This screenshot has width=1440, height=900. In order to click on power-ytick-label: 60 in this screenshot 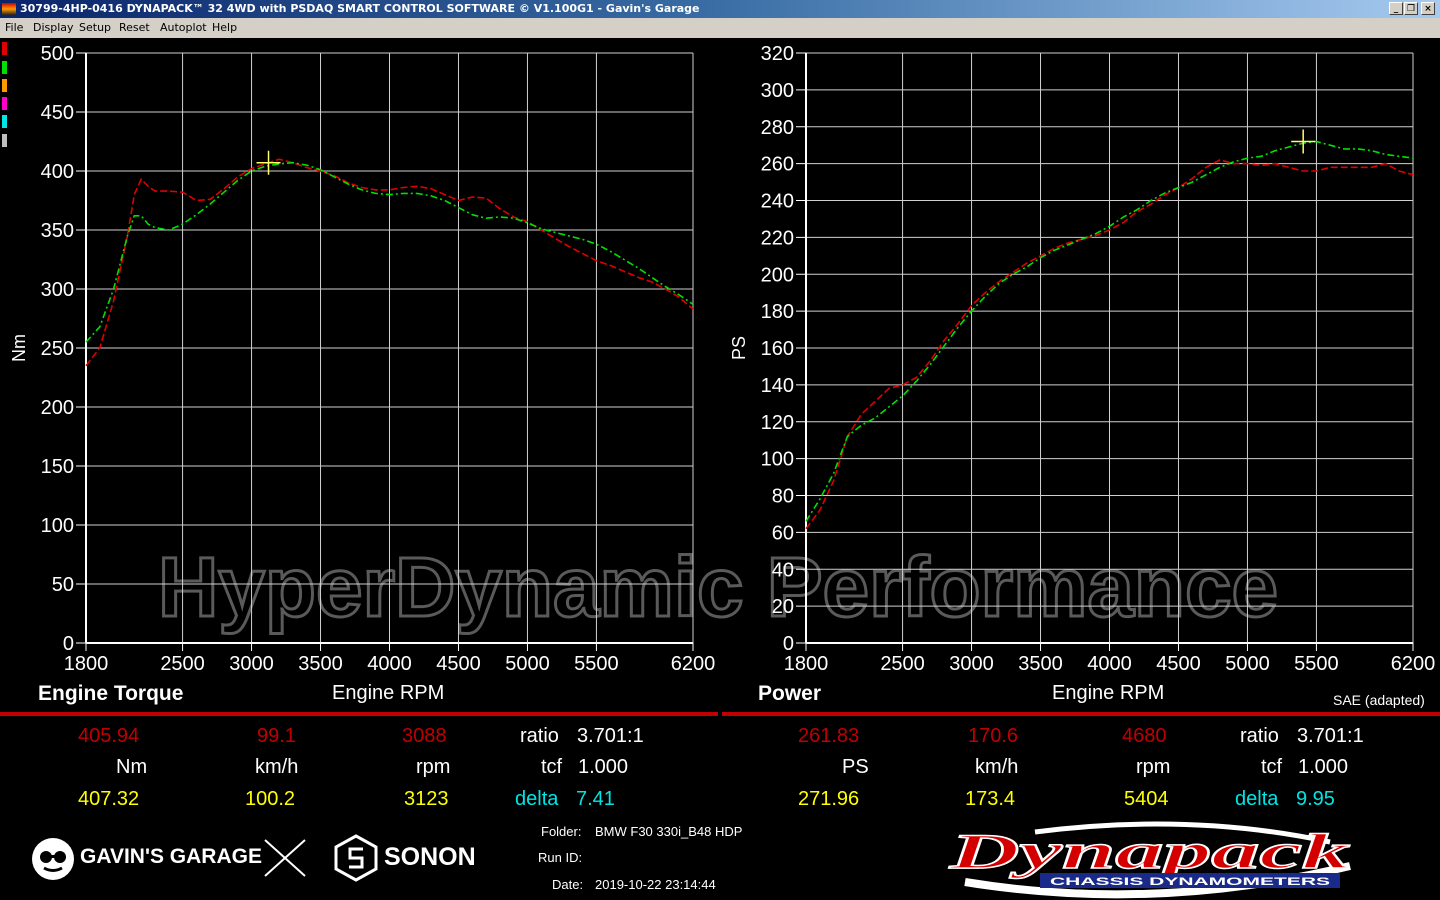, I will do `click(783, 533)`.